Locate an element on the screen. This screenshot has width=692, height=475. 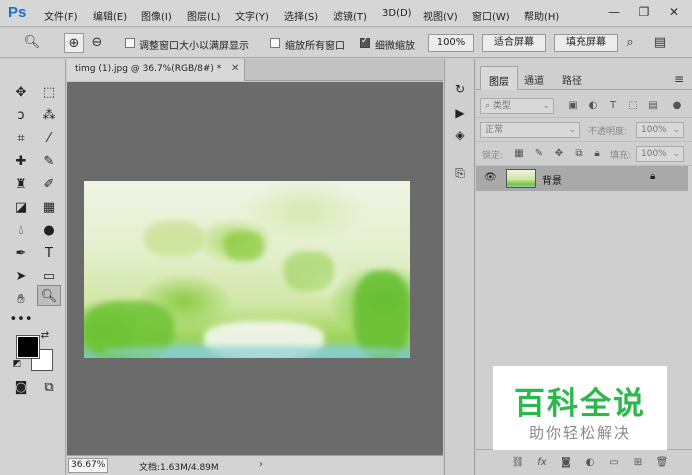
type-tool-icon: T is located at coordinates (49, 253).